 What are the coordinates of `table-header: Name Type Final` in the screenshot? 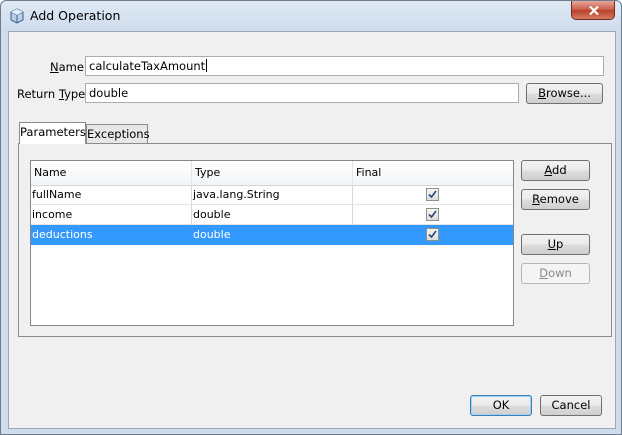 It's located at (272, 173).